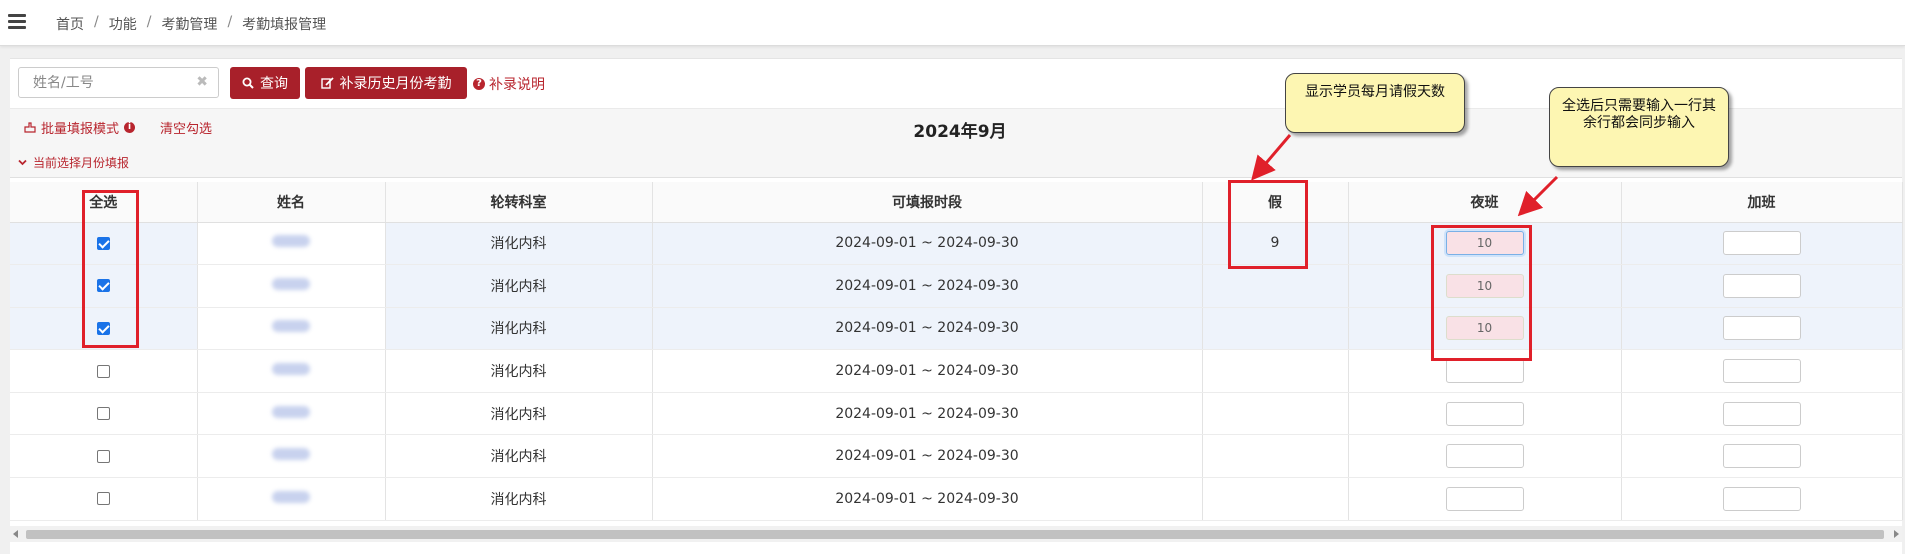 This screenshot has width=1905, height=554. What do you see at coordinates (1268, 224) in the screenshot?
I see `leave-highlight-box` at bounding box center [1268, 224].